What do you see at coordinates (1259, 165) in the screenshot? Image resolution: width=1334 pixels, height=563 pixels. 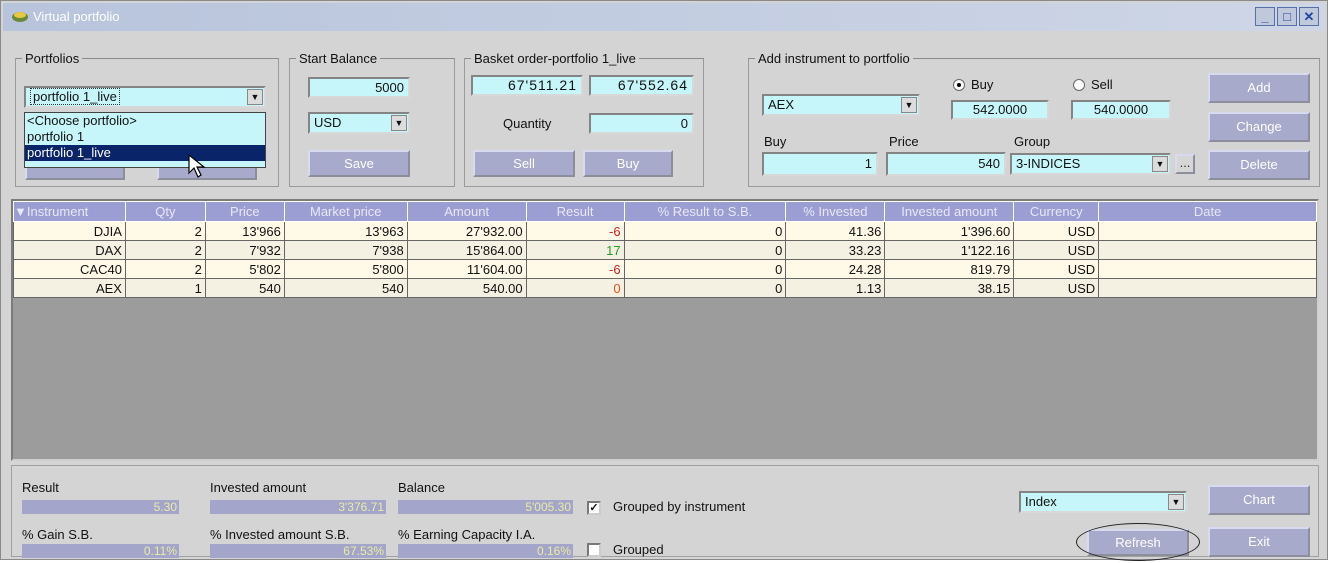 I see `delete-button: Delete` at bounding box center [1259, 165].